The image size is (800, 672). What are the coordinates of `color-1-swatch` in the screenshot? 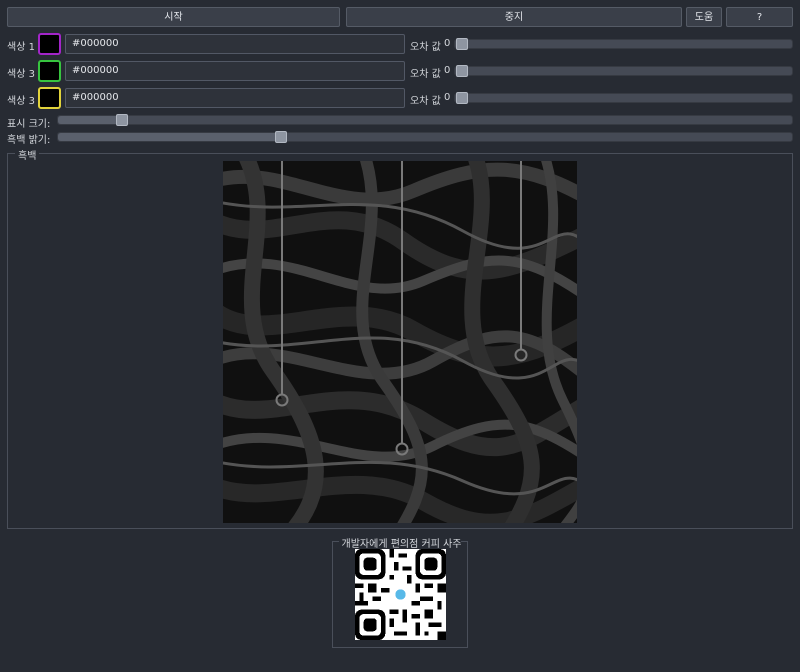 It's located at (49, 44).